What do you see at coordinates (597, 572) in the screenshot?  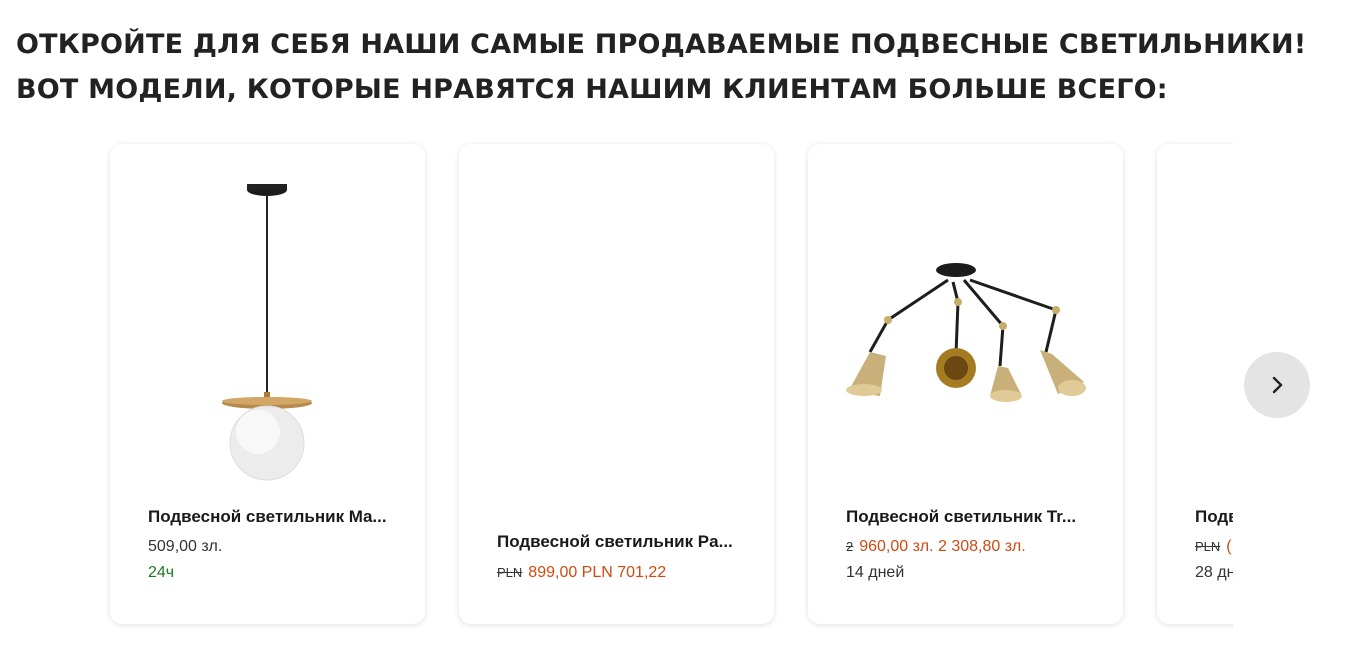 I see `price-sale: 899,00 PLN 701,22` at bounding box center [597, 572].